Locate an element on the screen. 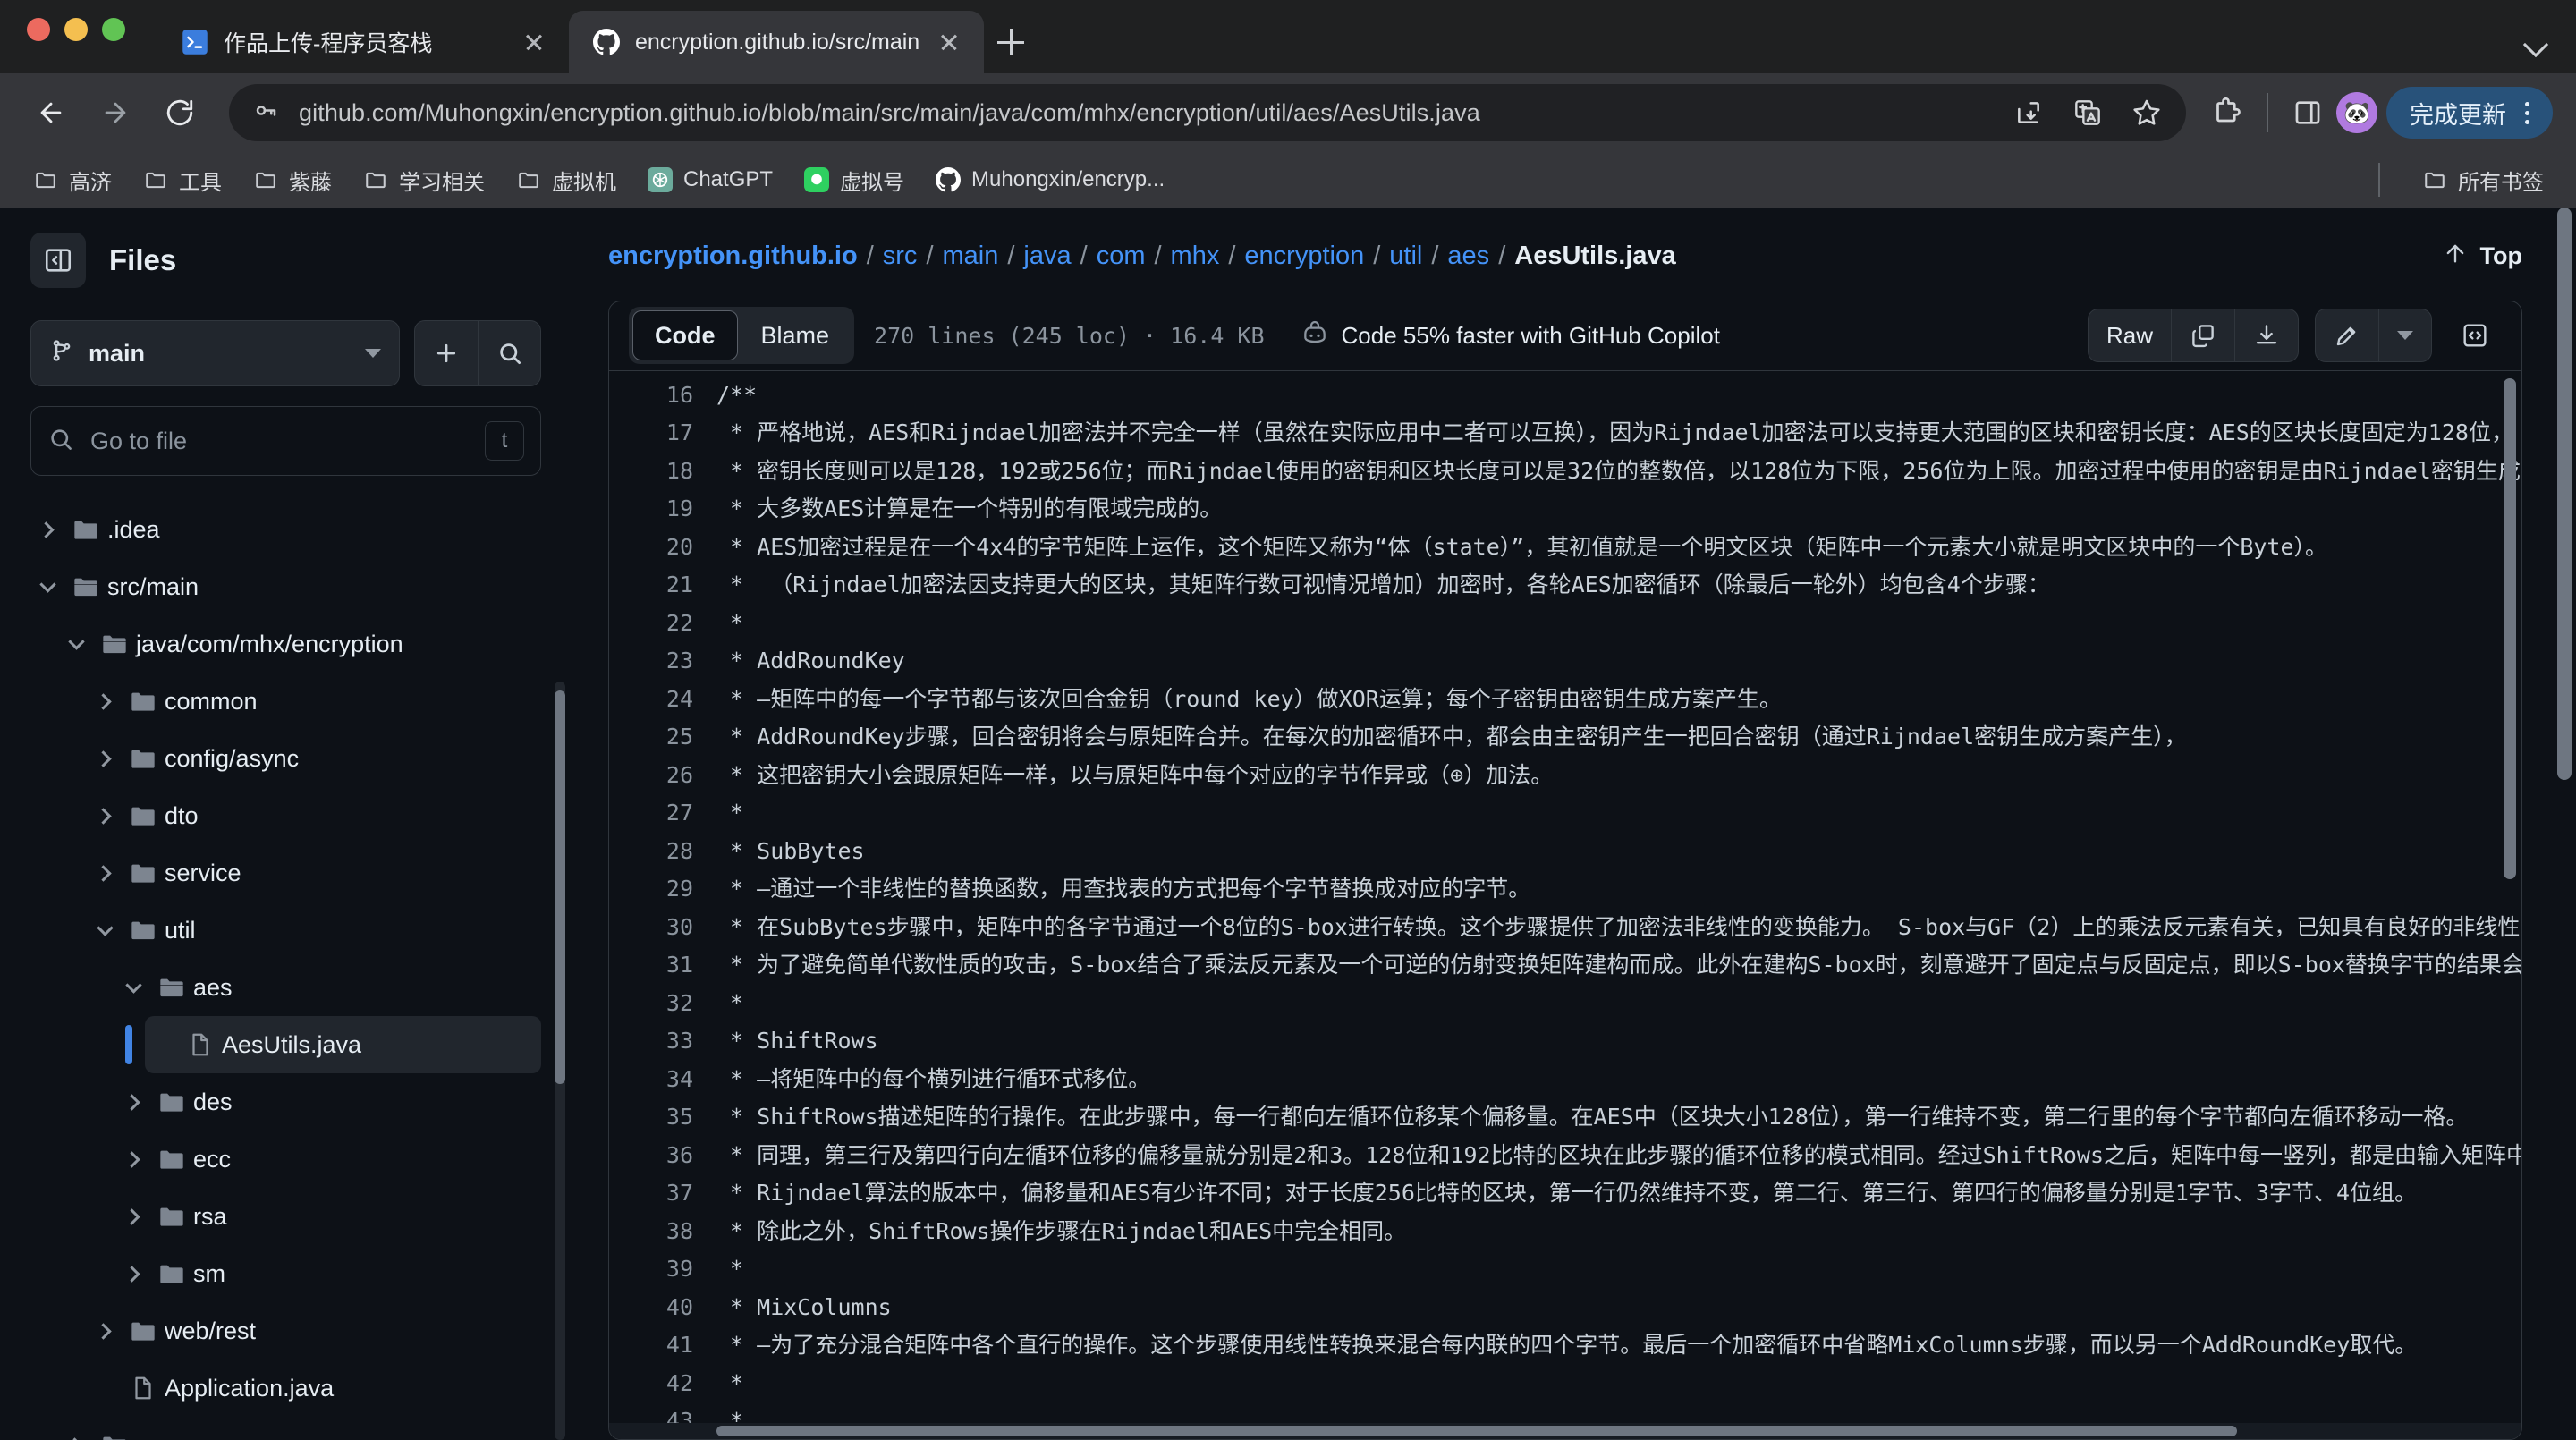 The image size is (2576, 1440). line-number: 27 is located at coordinates (662, 813).